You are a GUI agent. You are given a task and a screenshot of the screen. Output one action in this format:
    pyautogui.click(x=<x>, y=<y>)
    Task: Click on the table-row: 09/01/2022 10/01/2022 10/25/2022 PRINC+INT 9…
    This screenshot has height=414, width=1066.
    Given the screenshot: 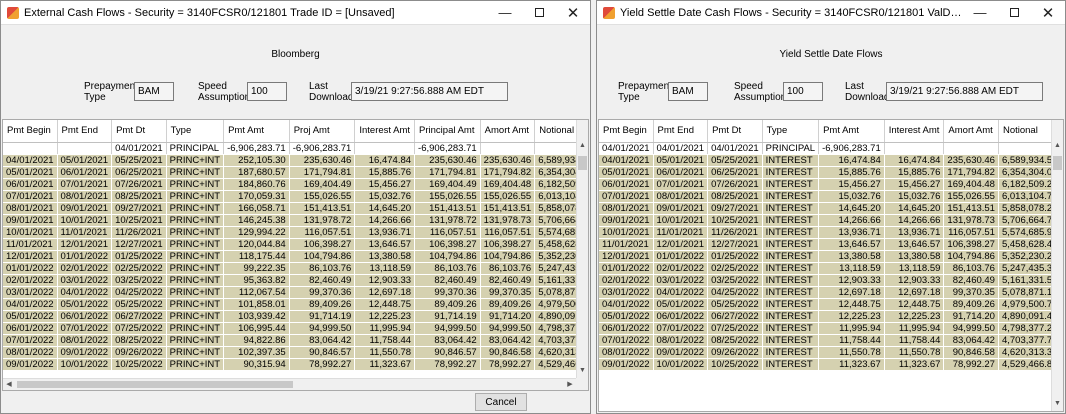 What is the action you would take?
    pyautogui.click(x=295, y=364)
    